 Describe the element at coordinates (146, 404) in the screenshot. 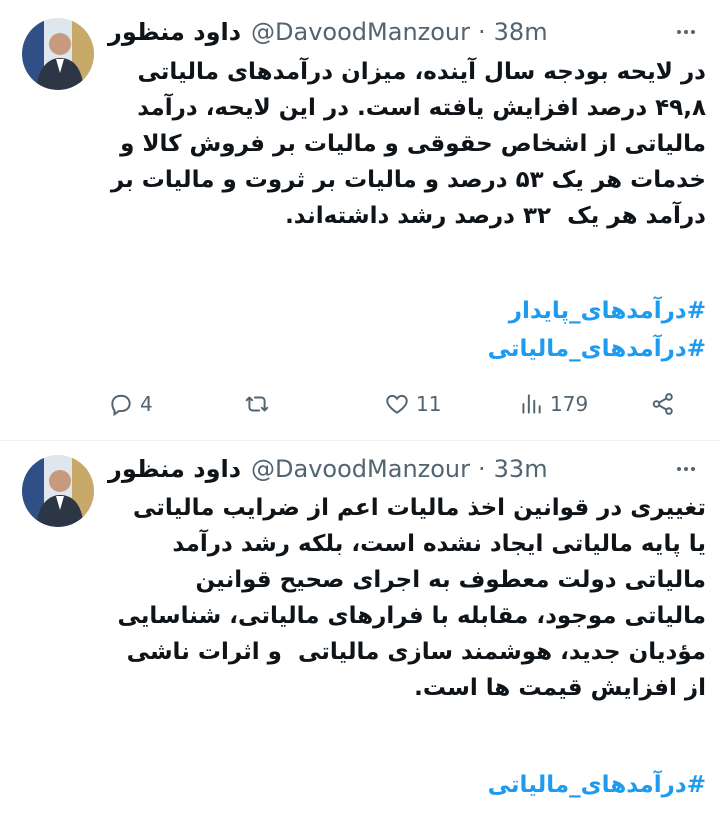

I see `reply-count: 4` at that location.